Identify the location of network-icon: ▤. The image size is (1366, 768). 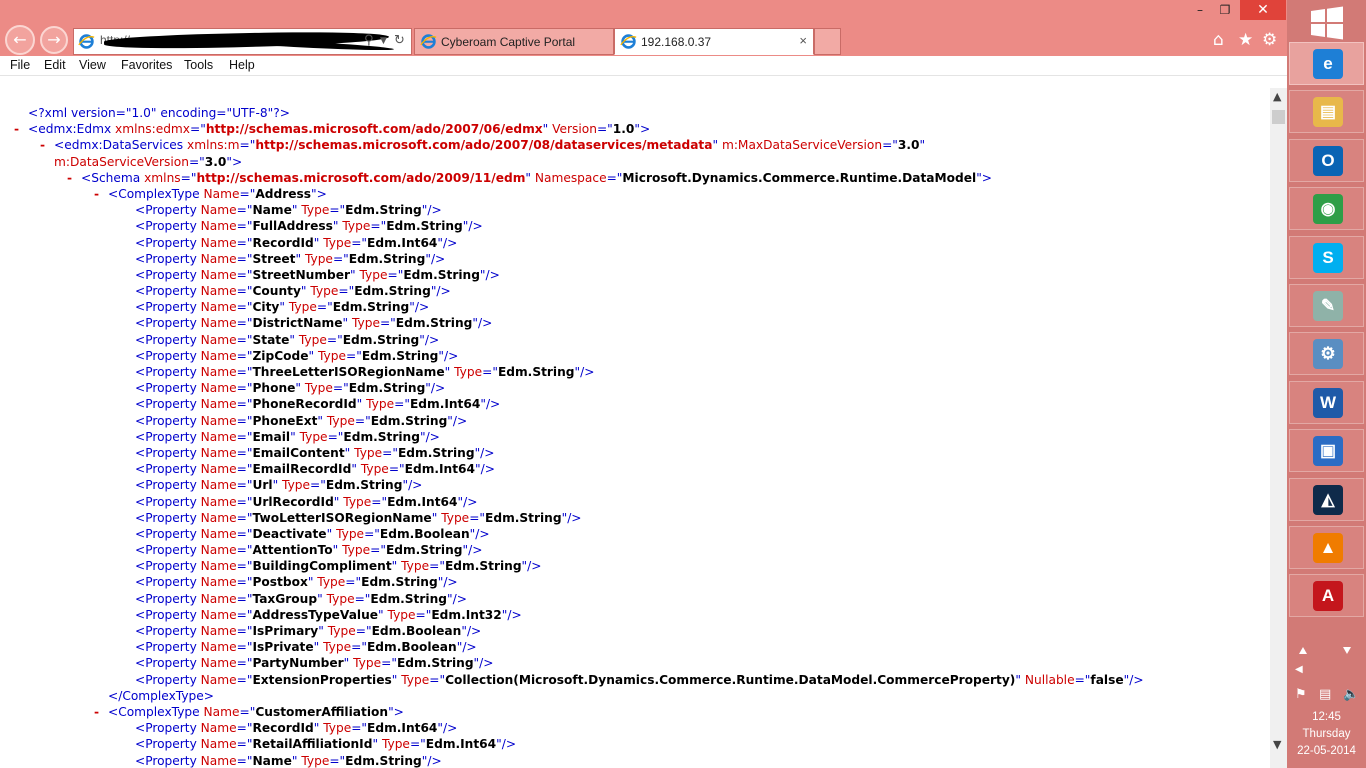
(1325, 694).